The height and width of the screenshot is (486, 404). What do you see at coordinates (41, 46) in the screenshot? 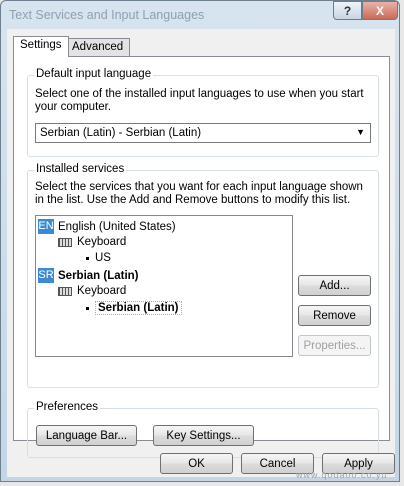
I see `tab-settings: Settings` at bounding box center [41, 46].